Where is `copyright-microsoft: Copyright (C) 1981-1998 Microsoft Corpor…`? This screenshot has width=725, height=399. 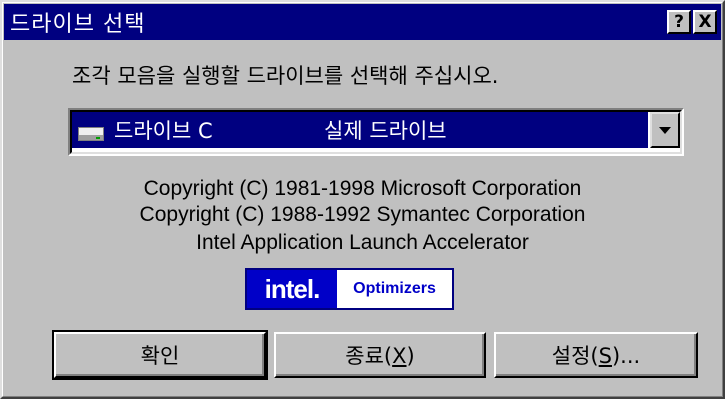
copyright-microsoft: Copyright (C) 1981-1998 Microsoft Corpor… is located at coordinates (362, 188).